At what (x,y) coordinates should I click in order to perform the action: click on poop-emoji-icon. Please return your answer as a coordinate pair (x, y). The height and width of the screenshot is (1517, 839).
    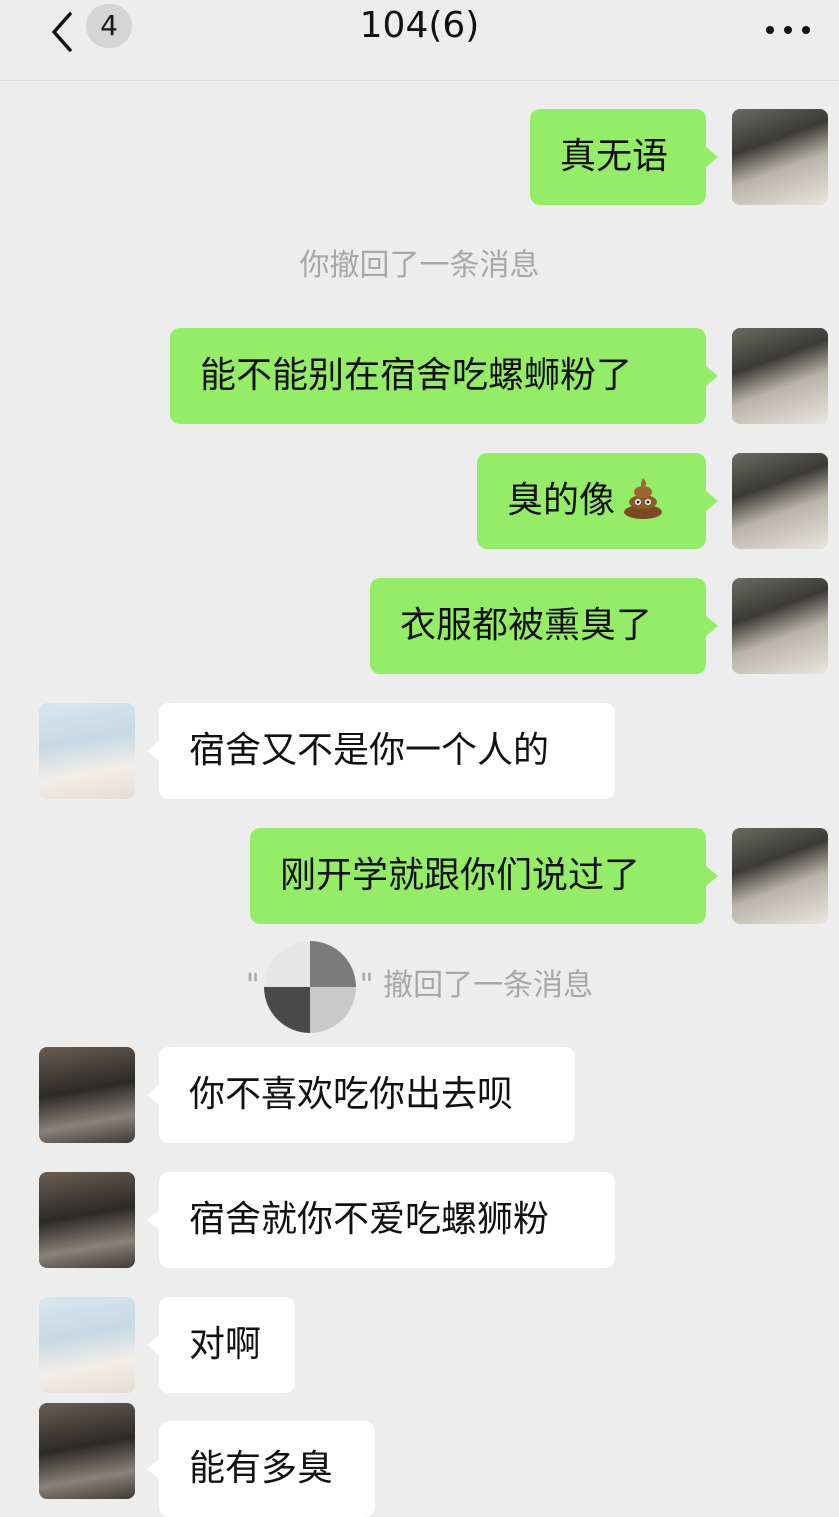
    Looking at the image, I should click on (643, 498).